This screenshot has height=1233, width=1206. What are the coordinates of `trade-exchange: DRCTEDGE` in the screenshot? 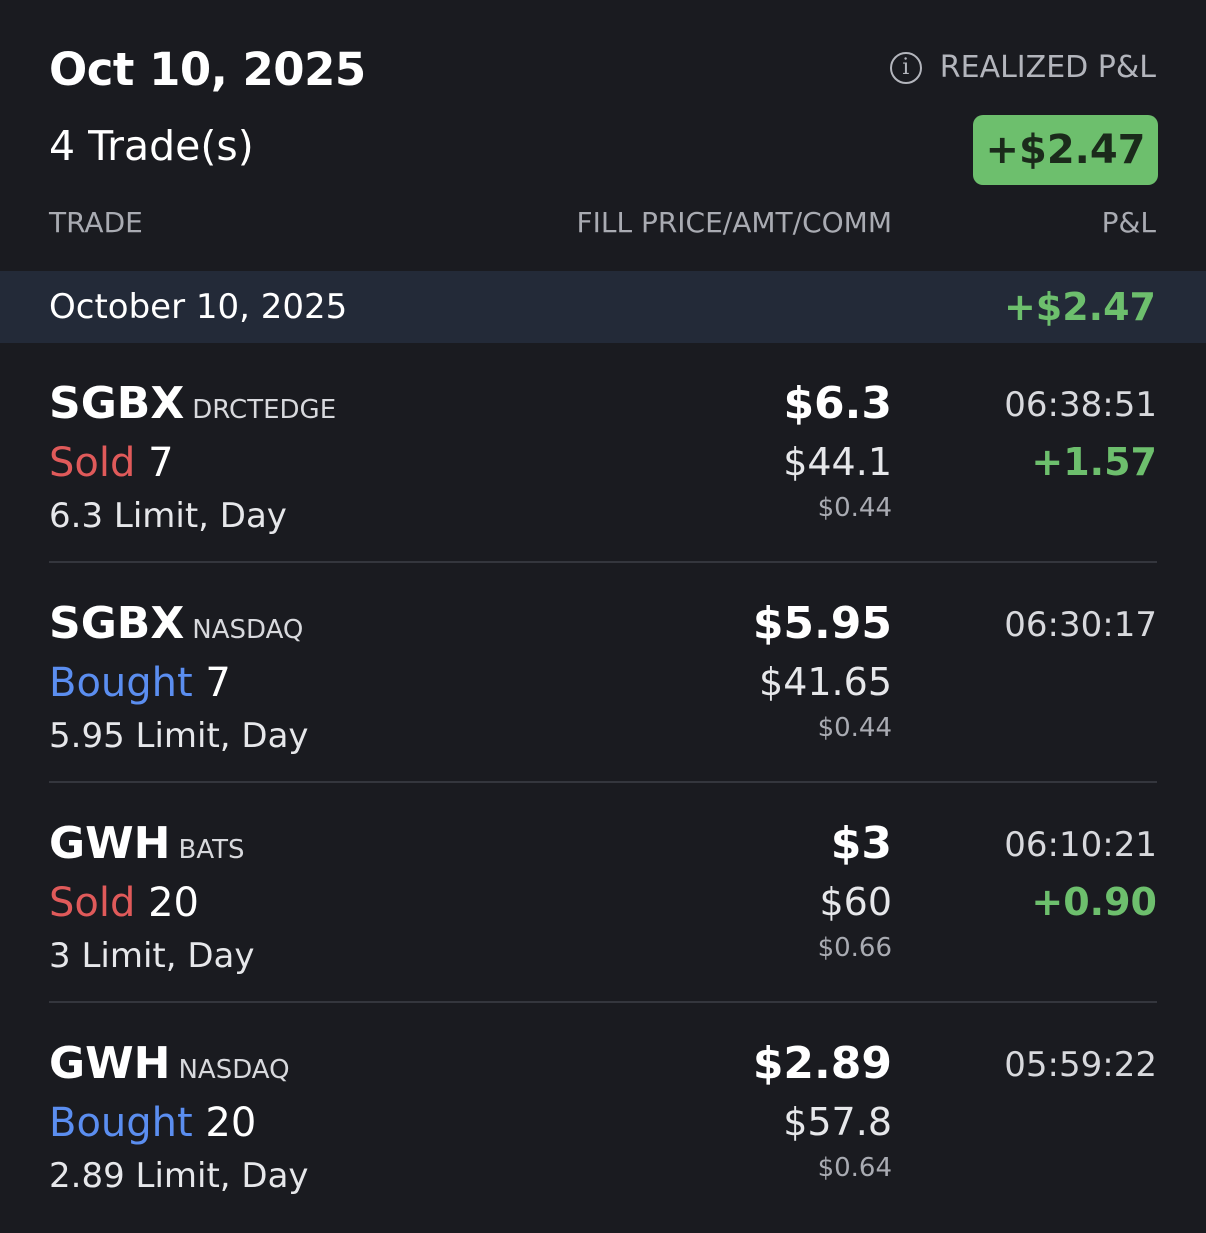 It's located at (264, 410).